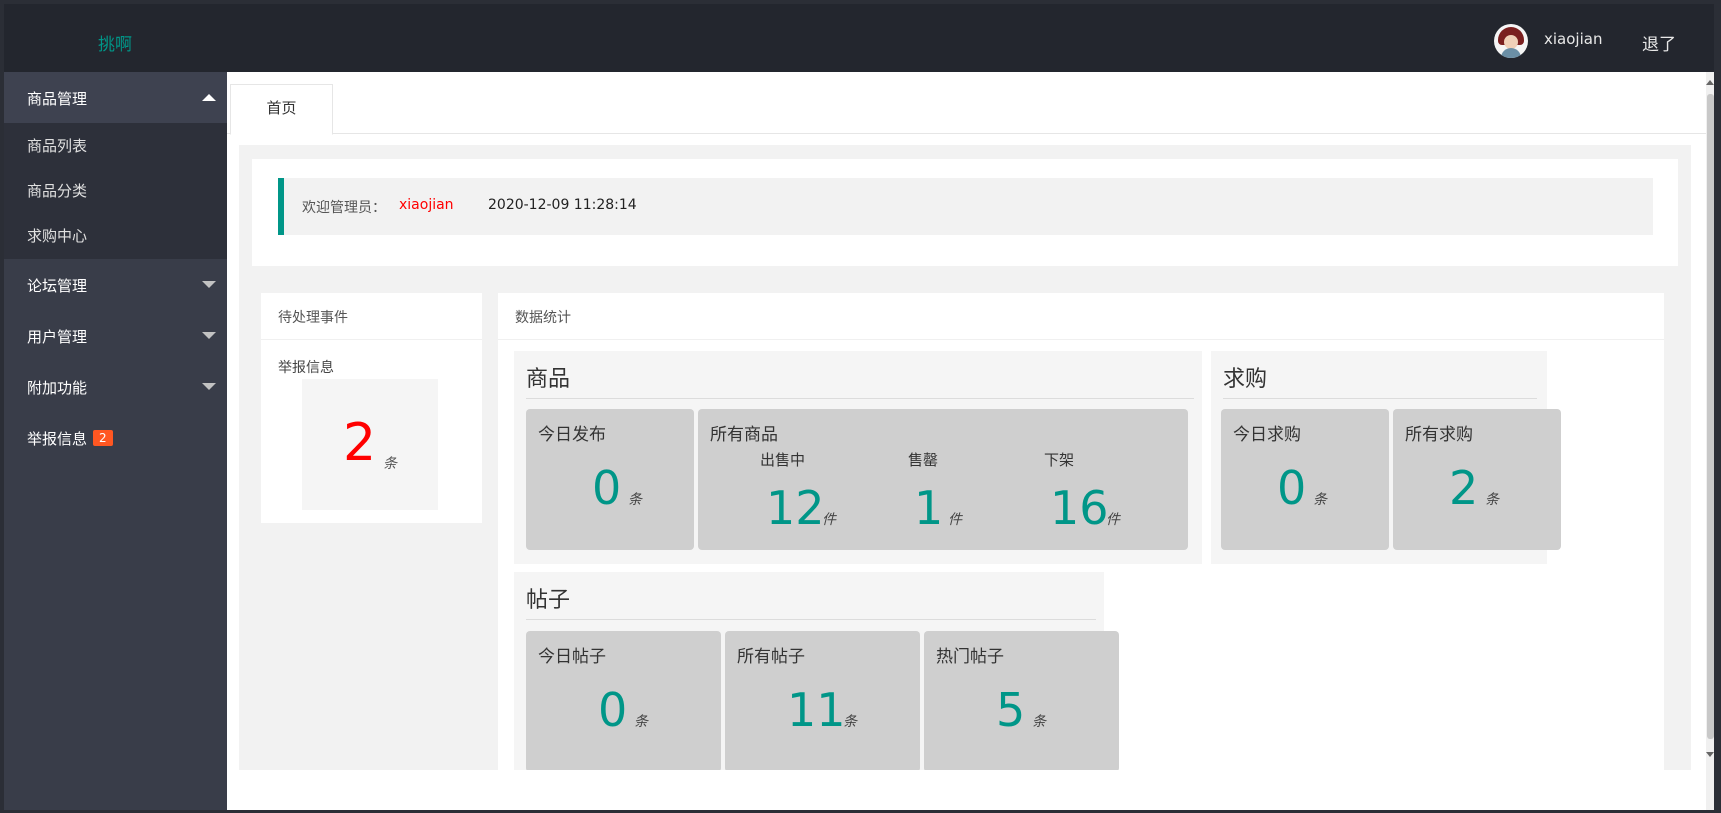 This screenshot has height=813, width=1721. I want to click on app-logo: 挑啊, so click(115, 42).